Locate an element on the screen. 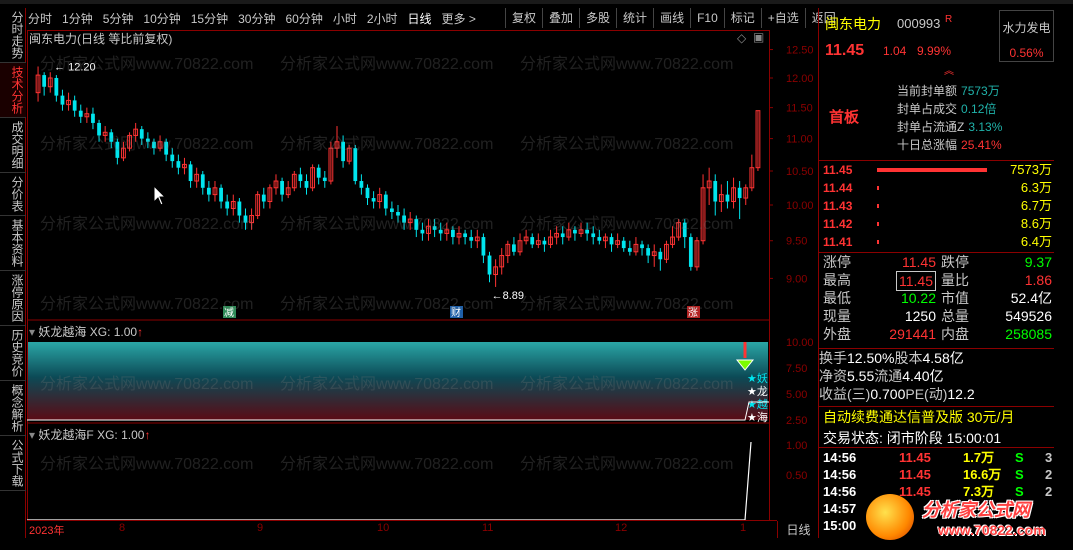 The height and width of the screenshot is (550, 1073). vertical-tab: 公式下载 is located at coordinates (13, 463).